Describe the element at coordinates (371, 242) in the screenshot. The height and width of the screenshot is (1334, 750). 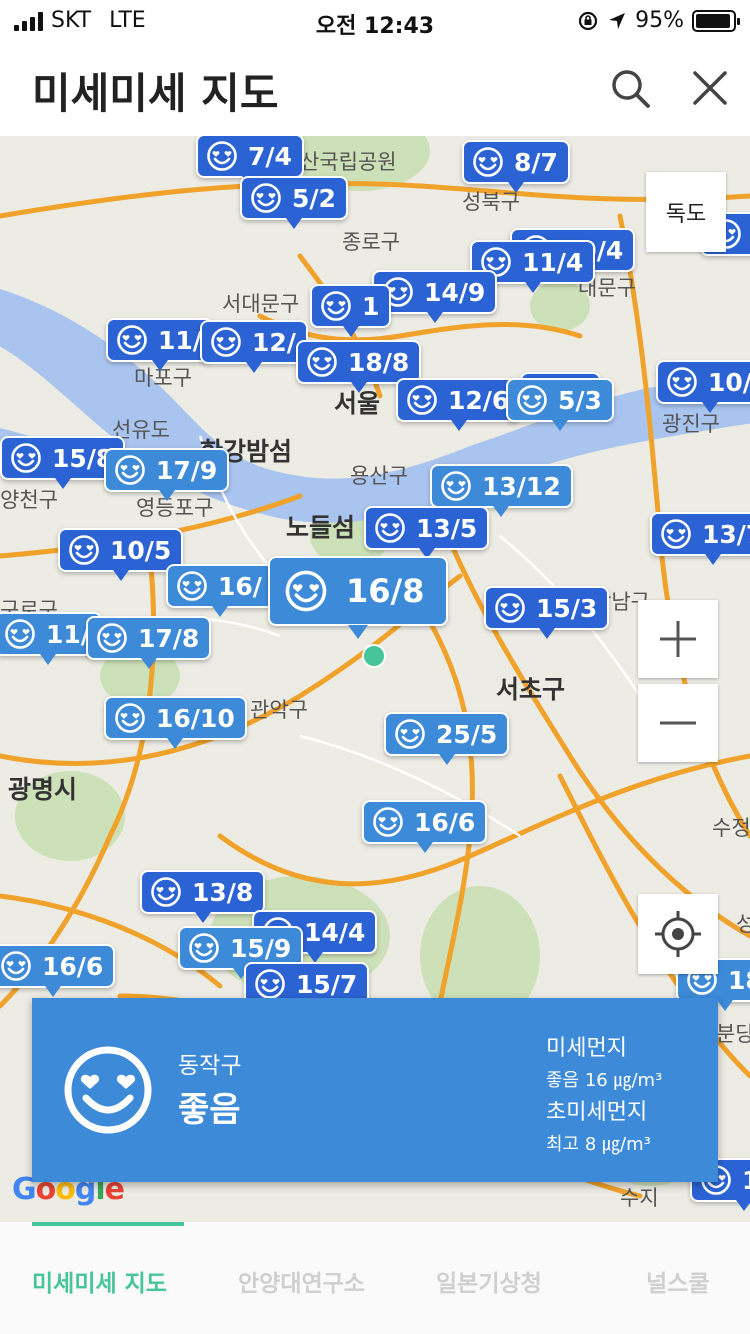
I see `area-label: 종로구` at that location.